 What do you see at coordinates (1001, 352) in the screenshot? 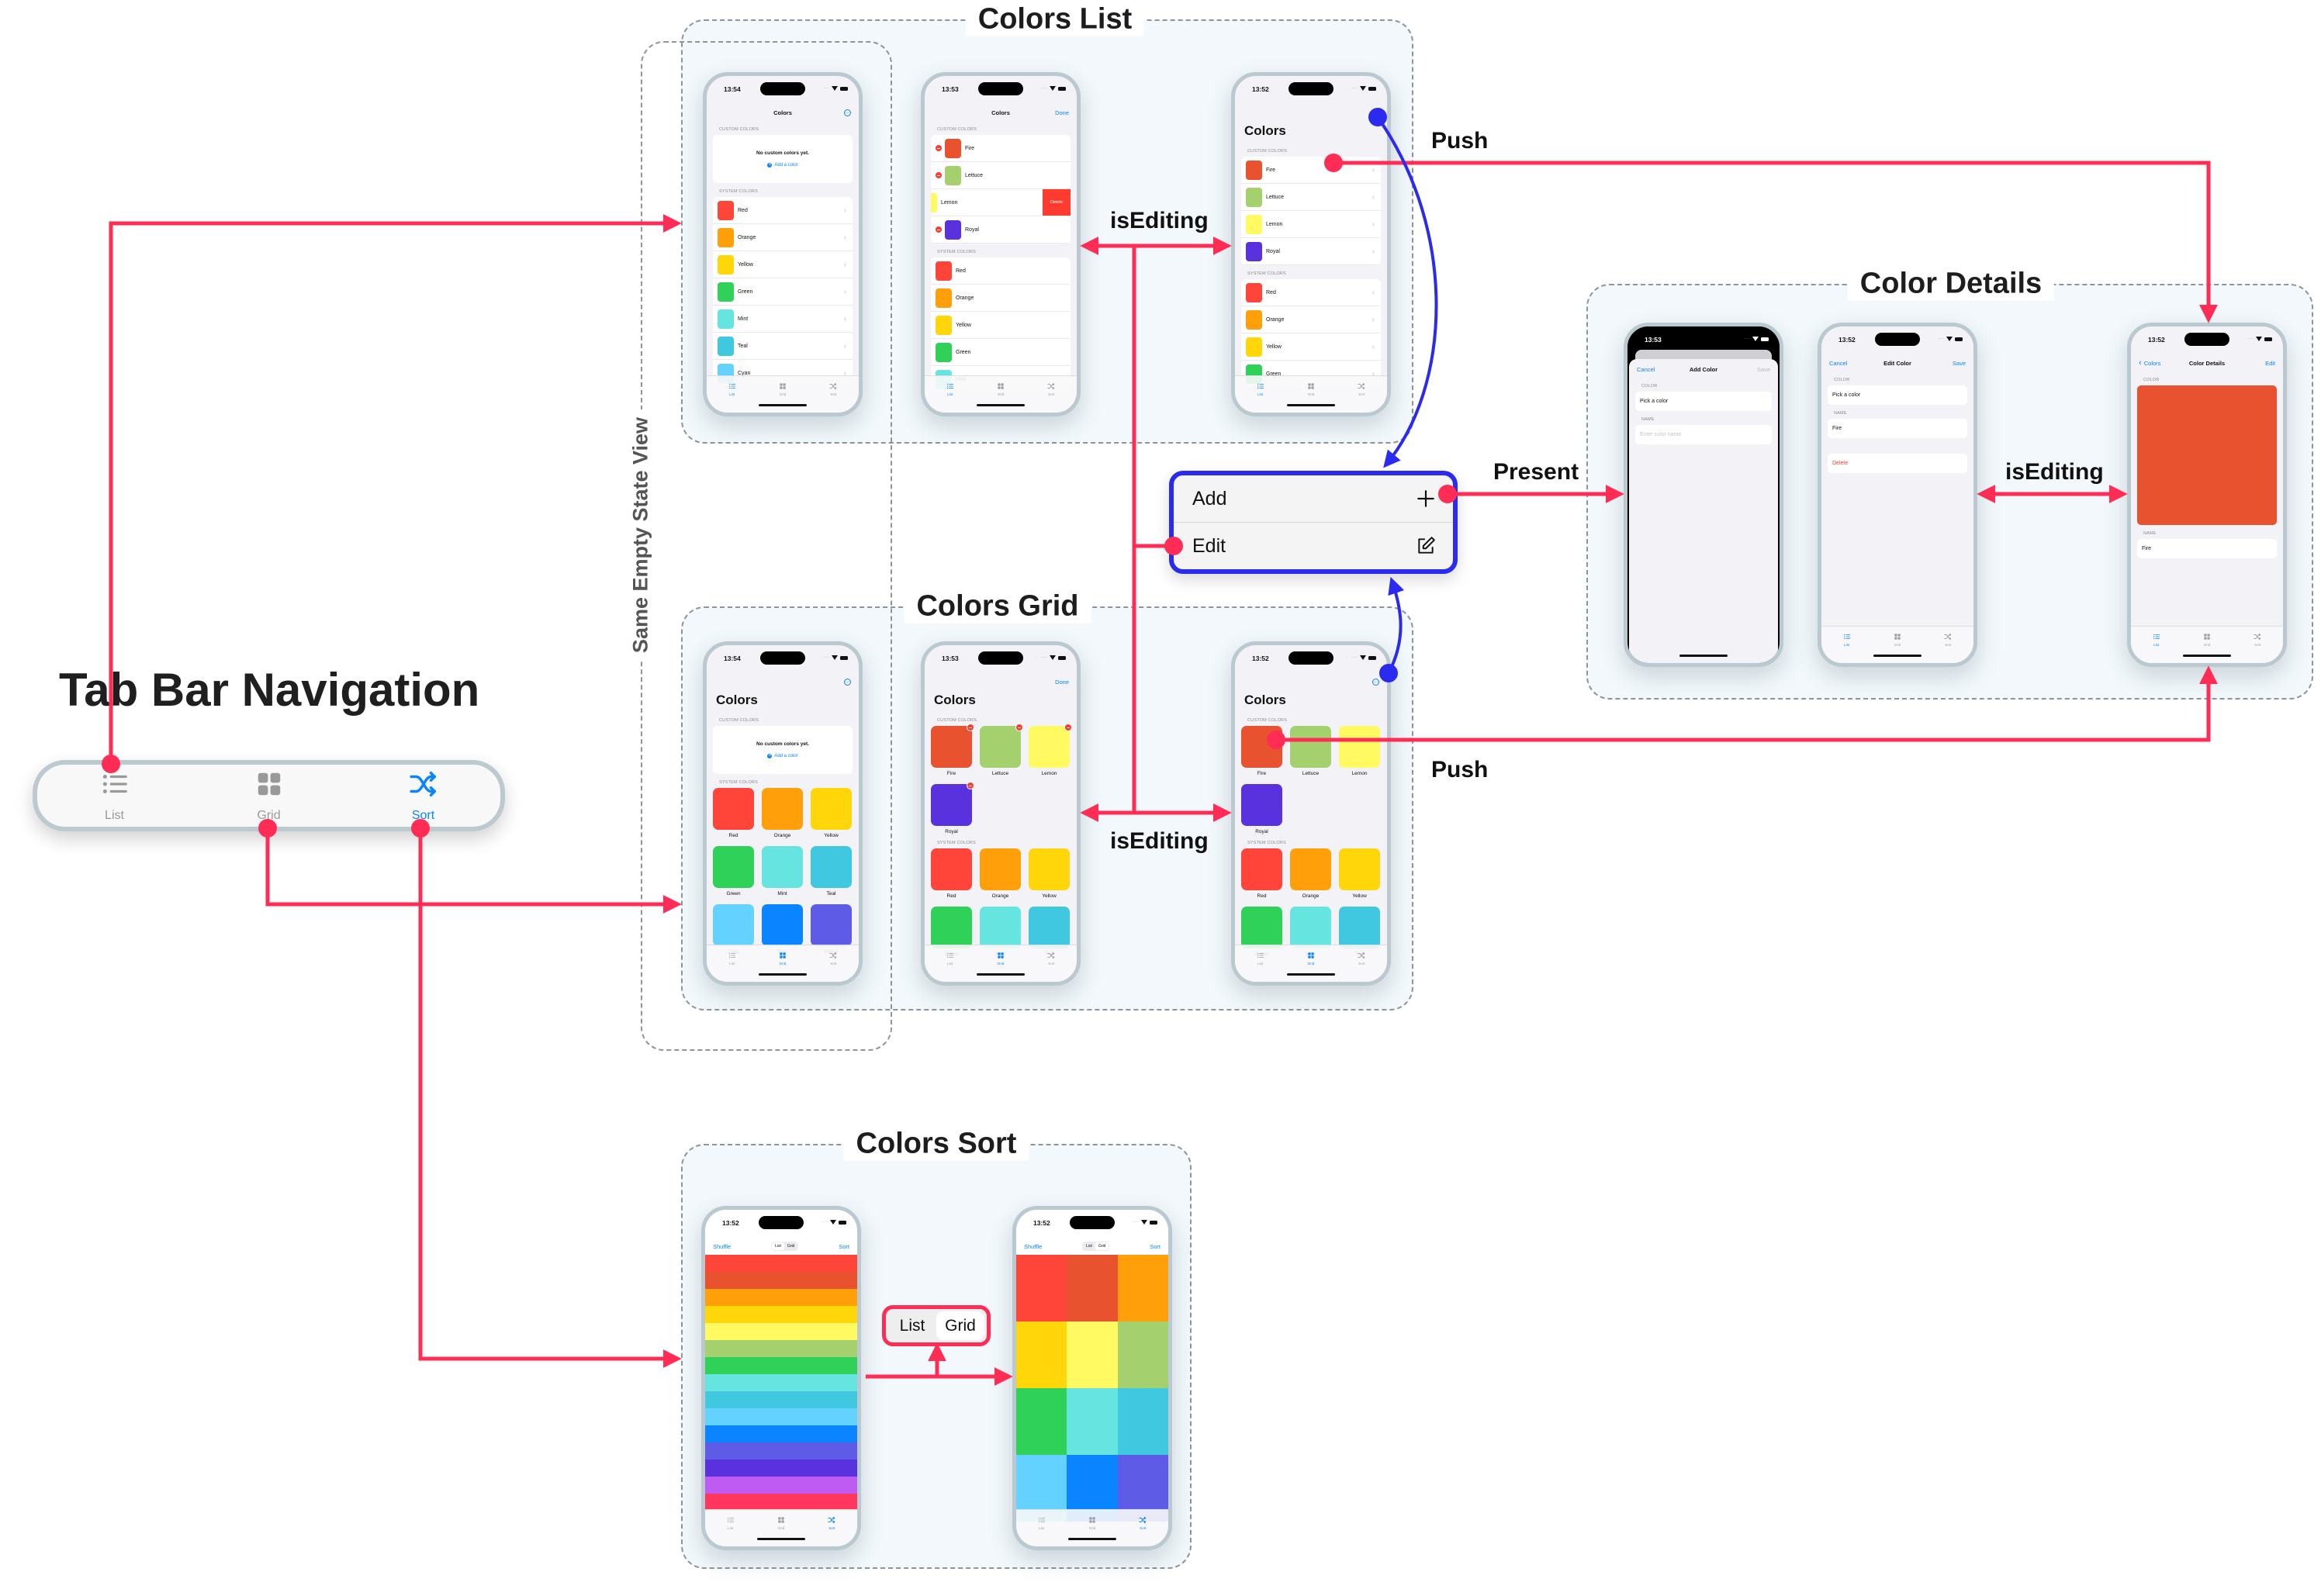
I see `color-row: Green` at bounding box center [1001, 352].